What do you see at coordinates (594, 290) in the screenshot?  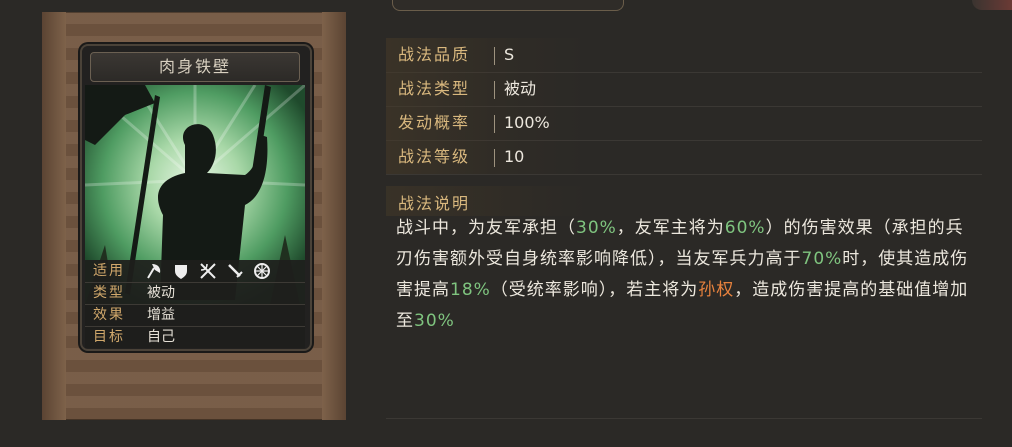 I see `description-segment: （受统率影响），若主将为` at bounding box center [594, 290].